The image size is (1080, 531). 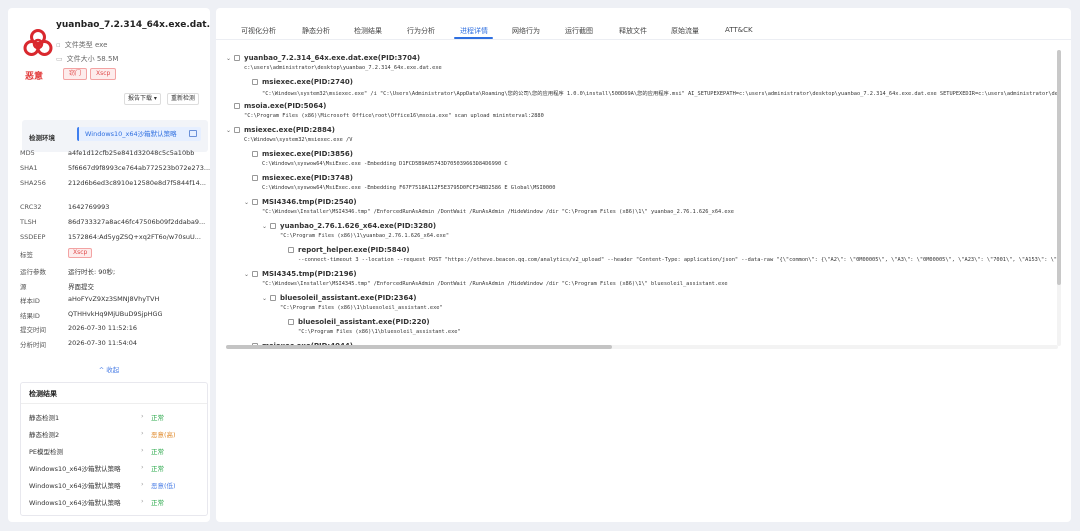 I want to click on file-size: ▭ 文件大小 58.5M, so click(x=87, y=59).